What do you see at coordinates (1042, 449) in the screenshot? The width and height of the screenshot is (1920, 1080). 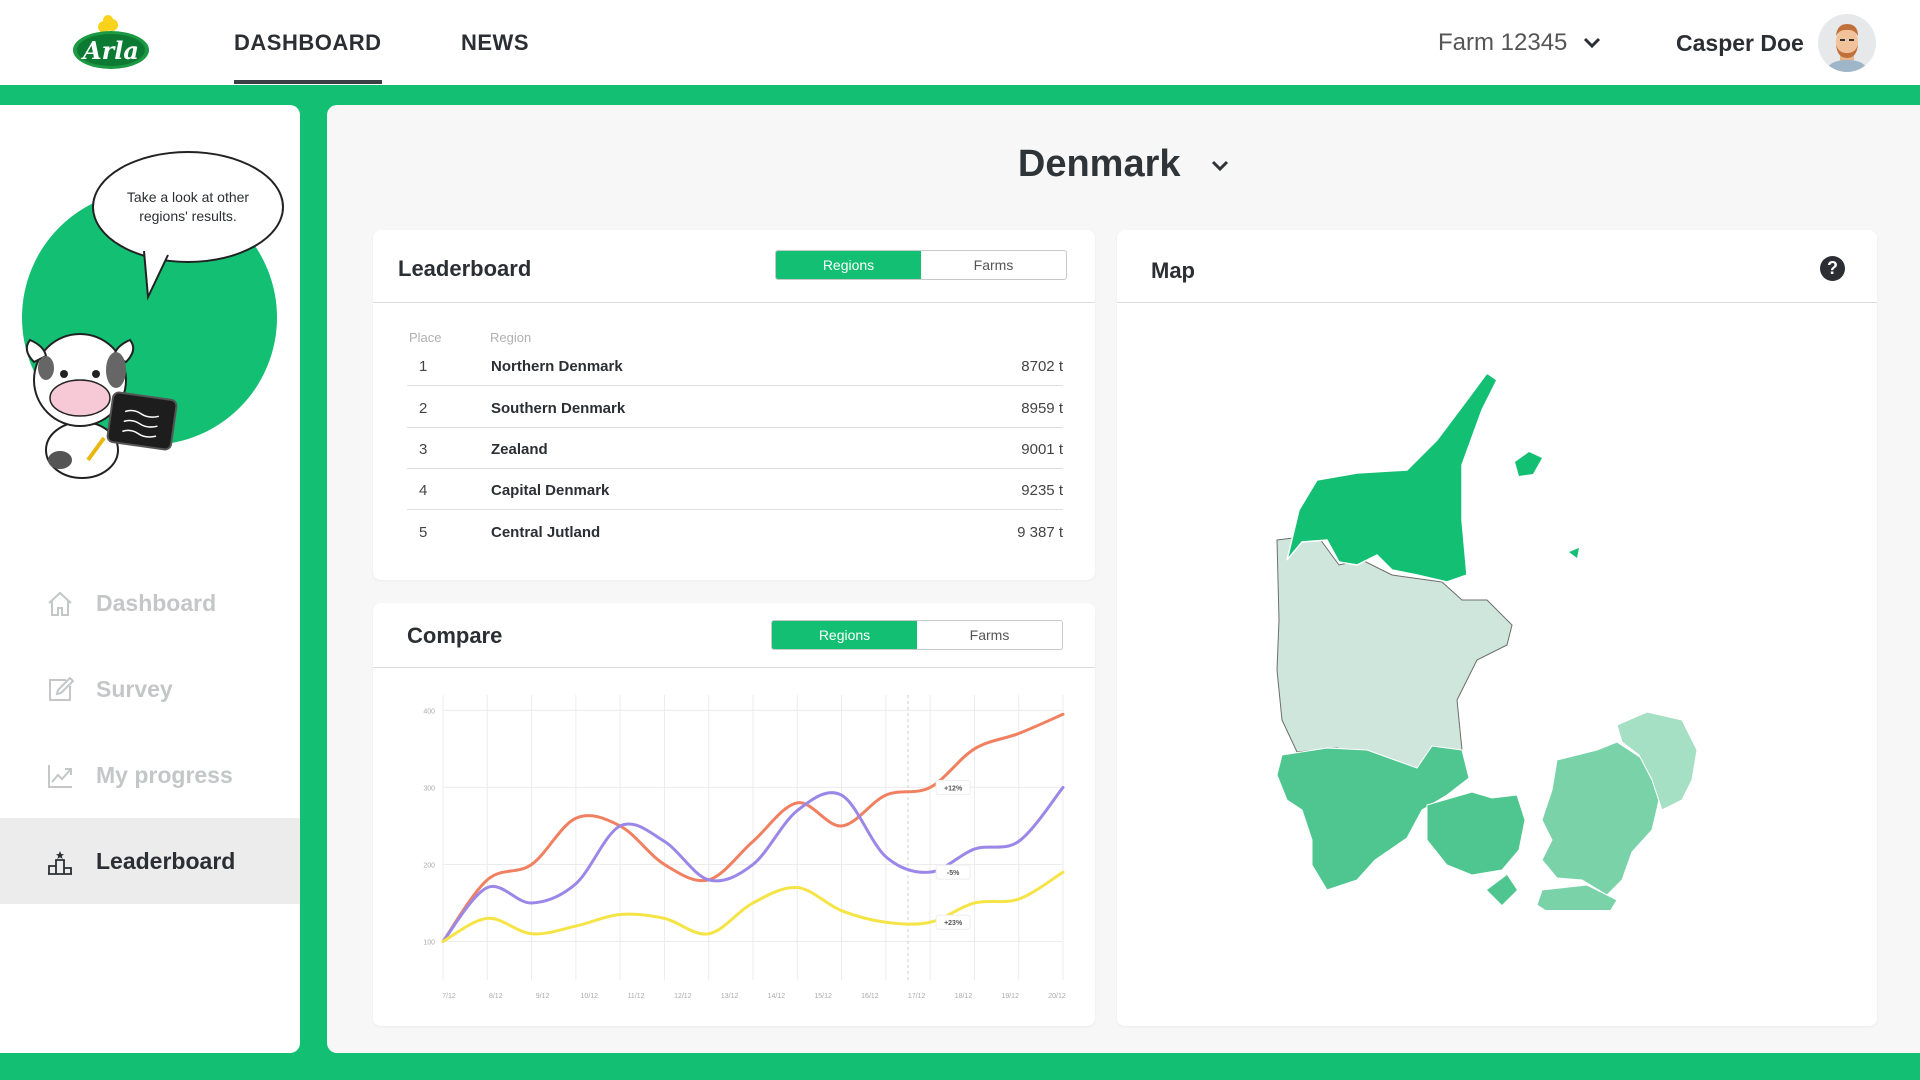 I see `value: 9001 t` at bounding box center [1042, 449].